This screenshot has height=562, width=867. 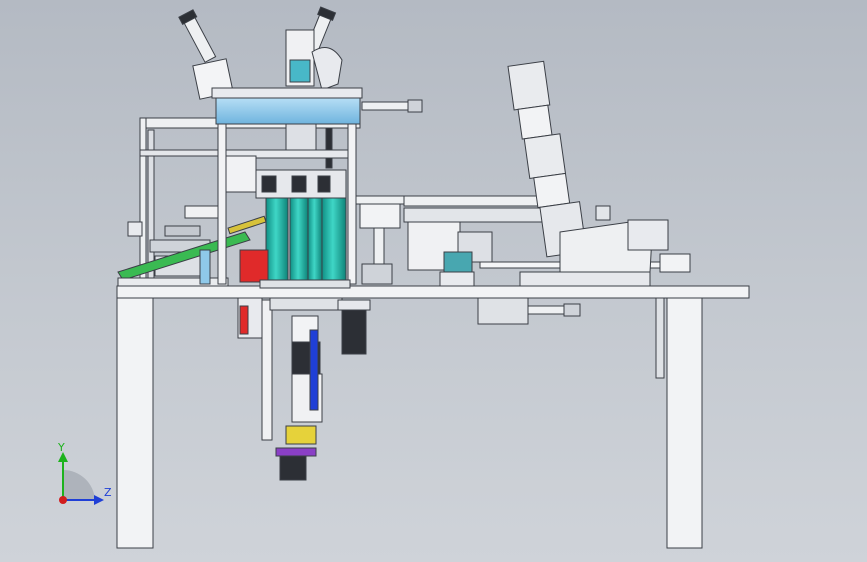 I want to click on table-brace, so click(x=660, y=338).